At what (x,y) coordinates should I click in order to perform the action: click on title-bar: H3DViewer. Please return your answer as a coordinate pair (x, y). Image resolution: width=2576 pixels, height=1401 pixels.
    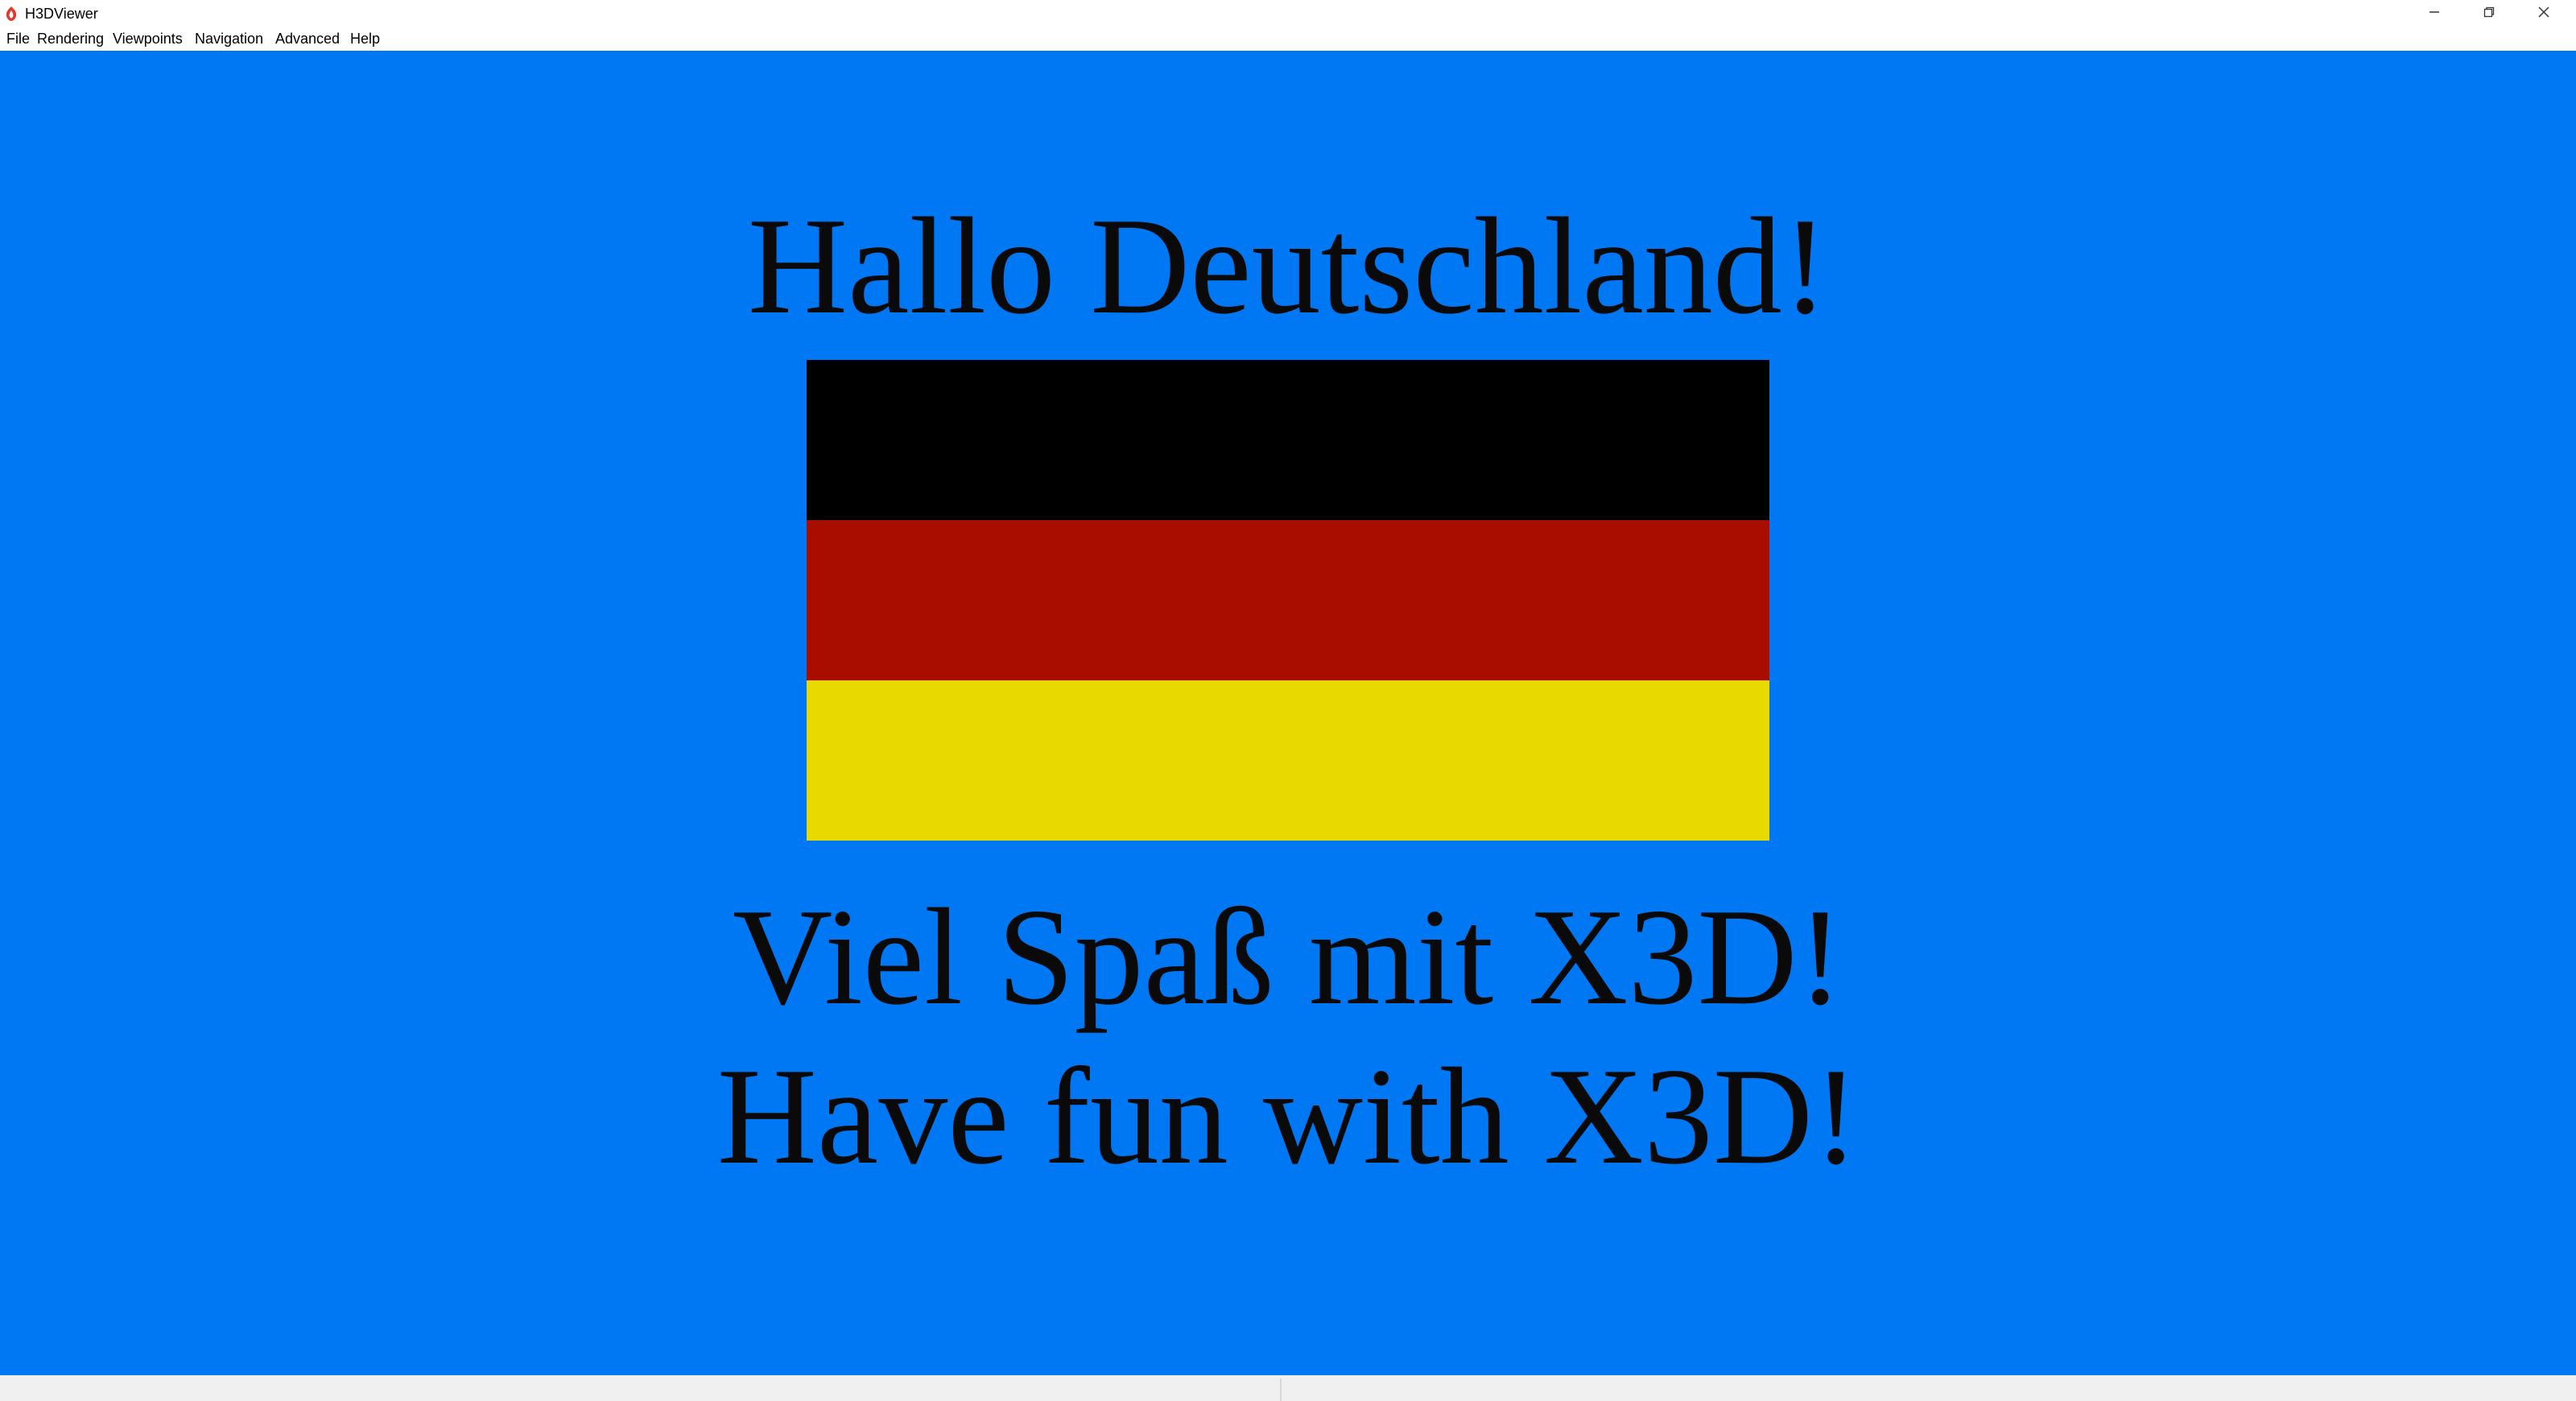
    Looking at the image, I should click on (1288, 14).